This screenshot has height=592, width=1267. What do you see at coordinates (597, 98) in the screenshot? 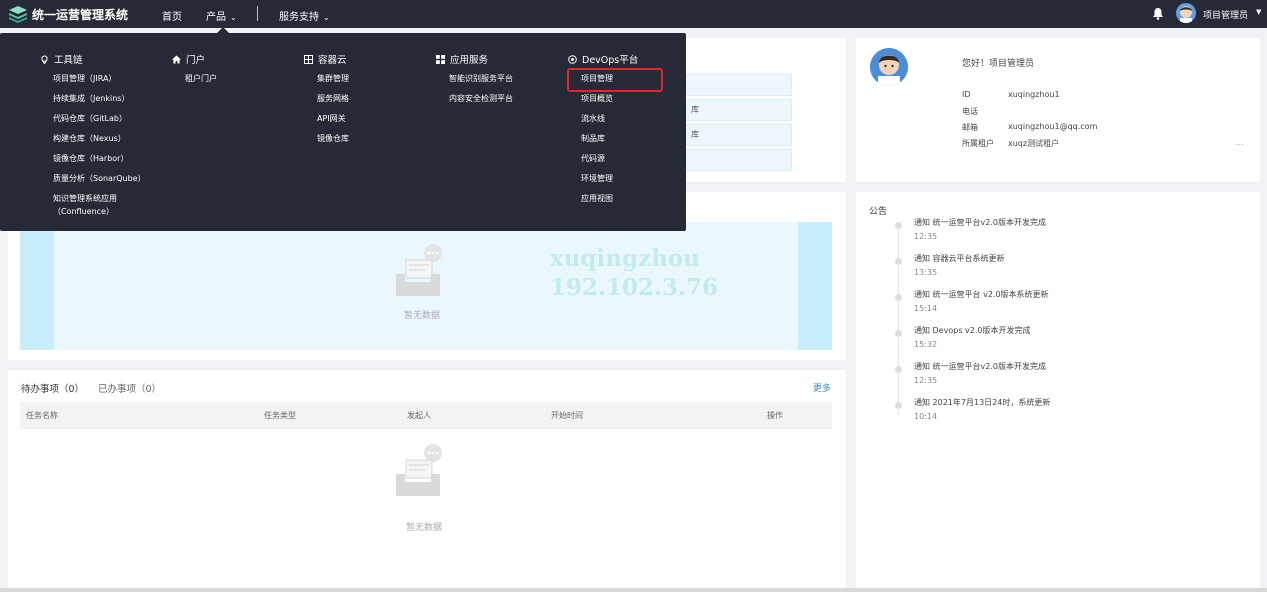
I see `menu-item: 项目概览` at bounding box center [597, 98].